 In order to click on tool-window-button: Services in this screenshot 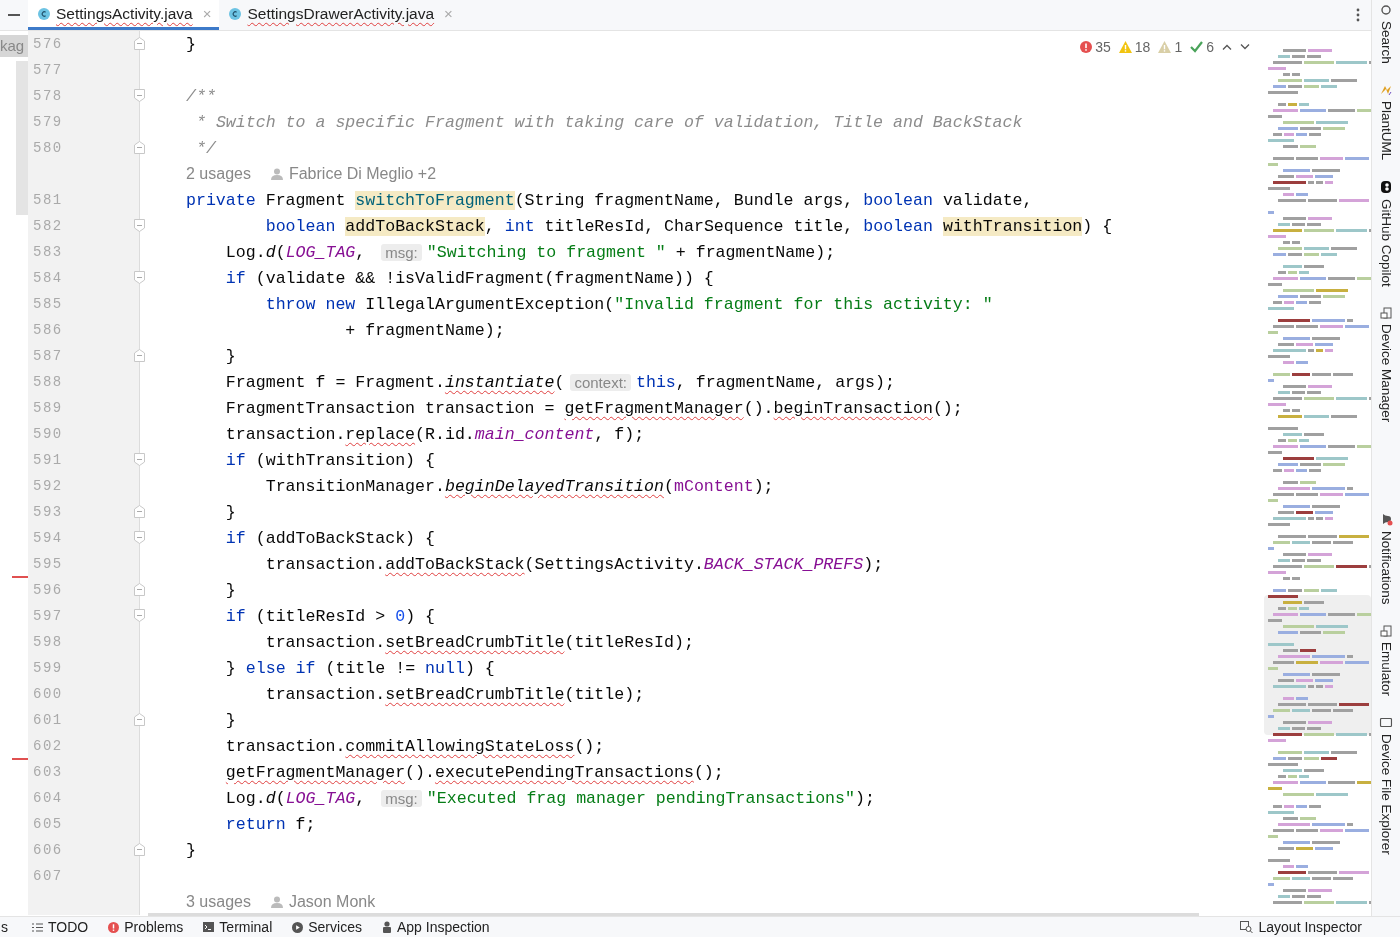, I will do `click(327, 927)`.